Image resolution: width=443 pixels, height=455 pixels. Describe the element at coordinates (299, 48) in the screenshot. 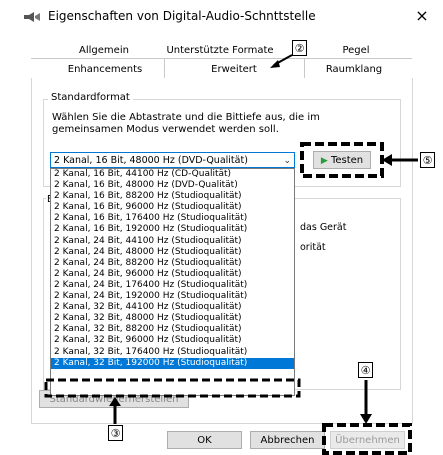

I see `callout-2: ②` at that location.